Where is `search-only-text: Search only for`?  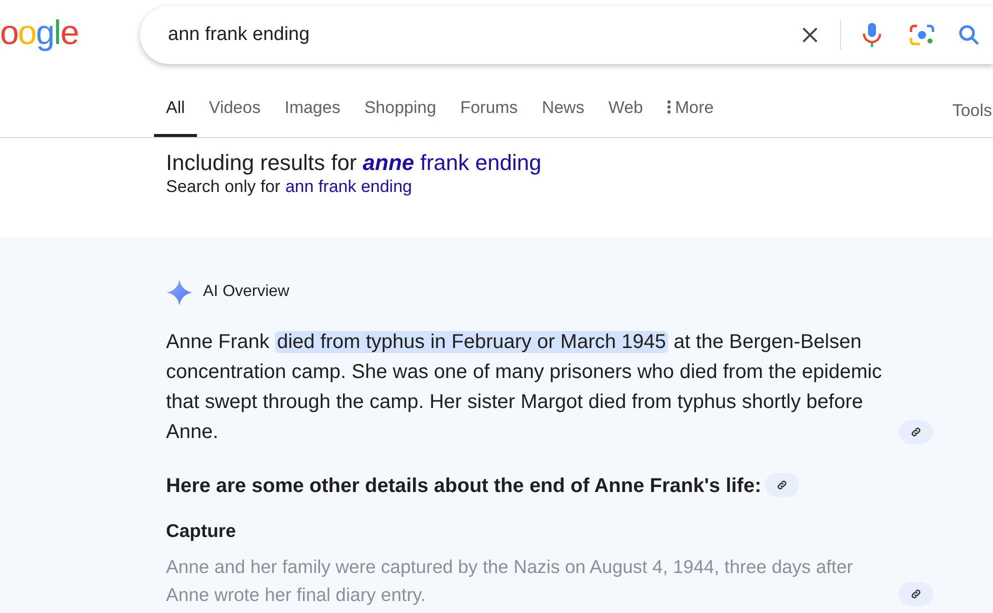
search-only-text: Search only for is located at coordinates (223, 187).